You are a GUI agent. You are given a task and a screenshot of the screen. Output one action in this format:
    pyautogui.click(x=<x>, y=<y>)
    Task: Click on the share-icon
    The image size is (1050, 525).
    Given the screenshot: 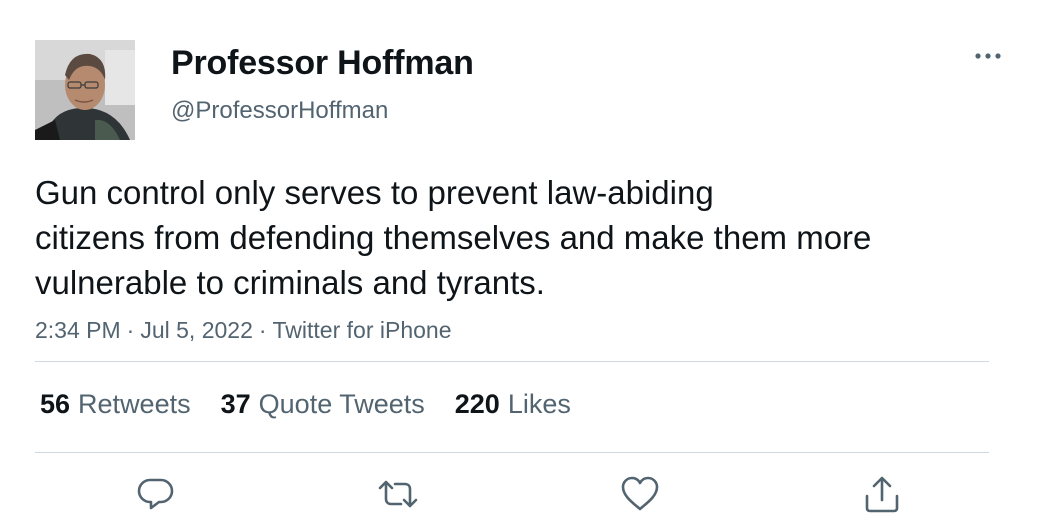 What is the action you would take?
    pyautogui.click(x=882, y=494)
    